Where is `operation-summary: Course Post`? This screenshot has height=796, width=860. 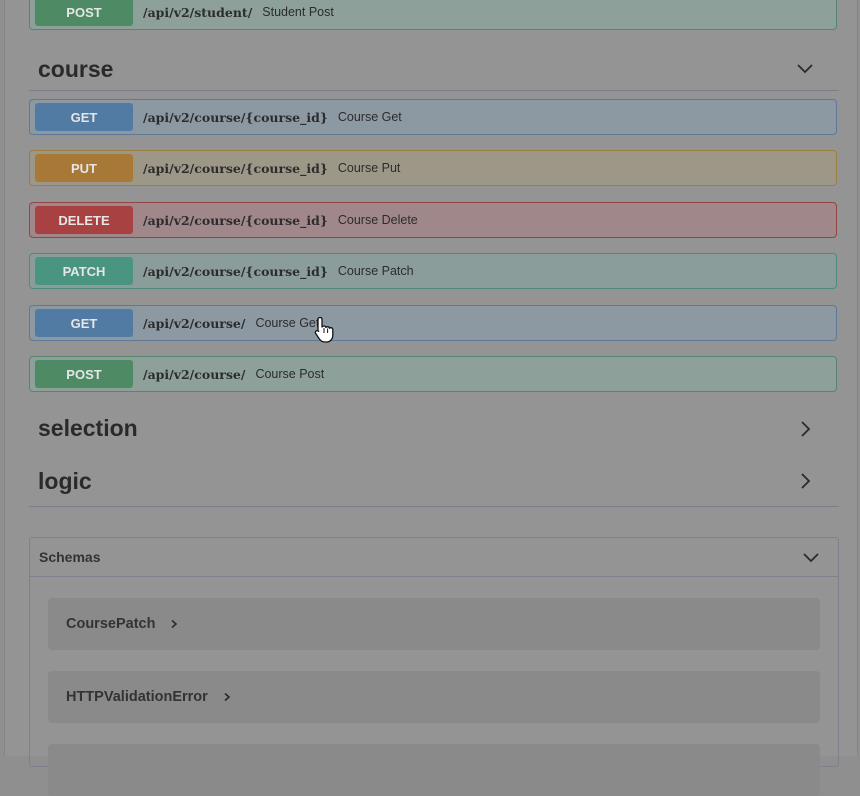 operation-summary: Course Post is located at coordinates (290, 374).